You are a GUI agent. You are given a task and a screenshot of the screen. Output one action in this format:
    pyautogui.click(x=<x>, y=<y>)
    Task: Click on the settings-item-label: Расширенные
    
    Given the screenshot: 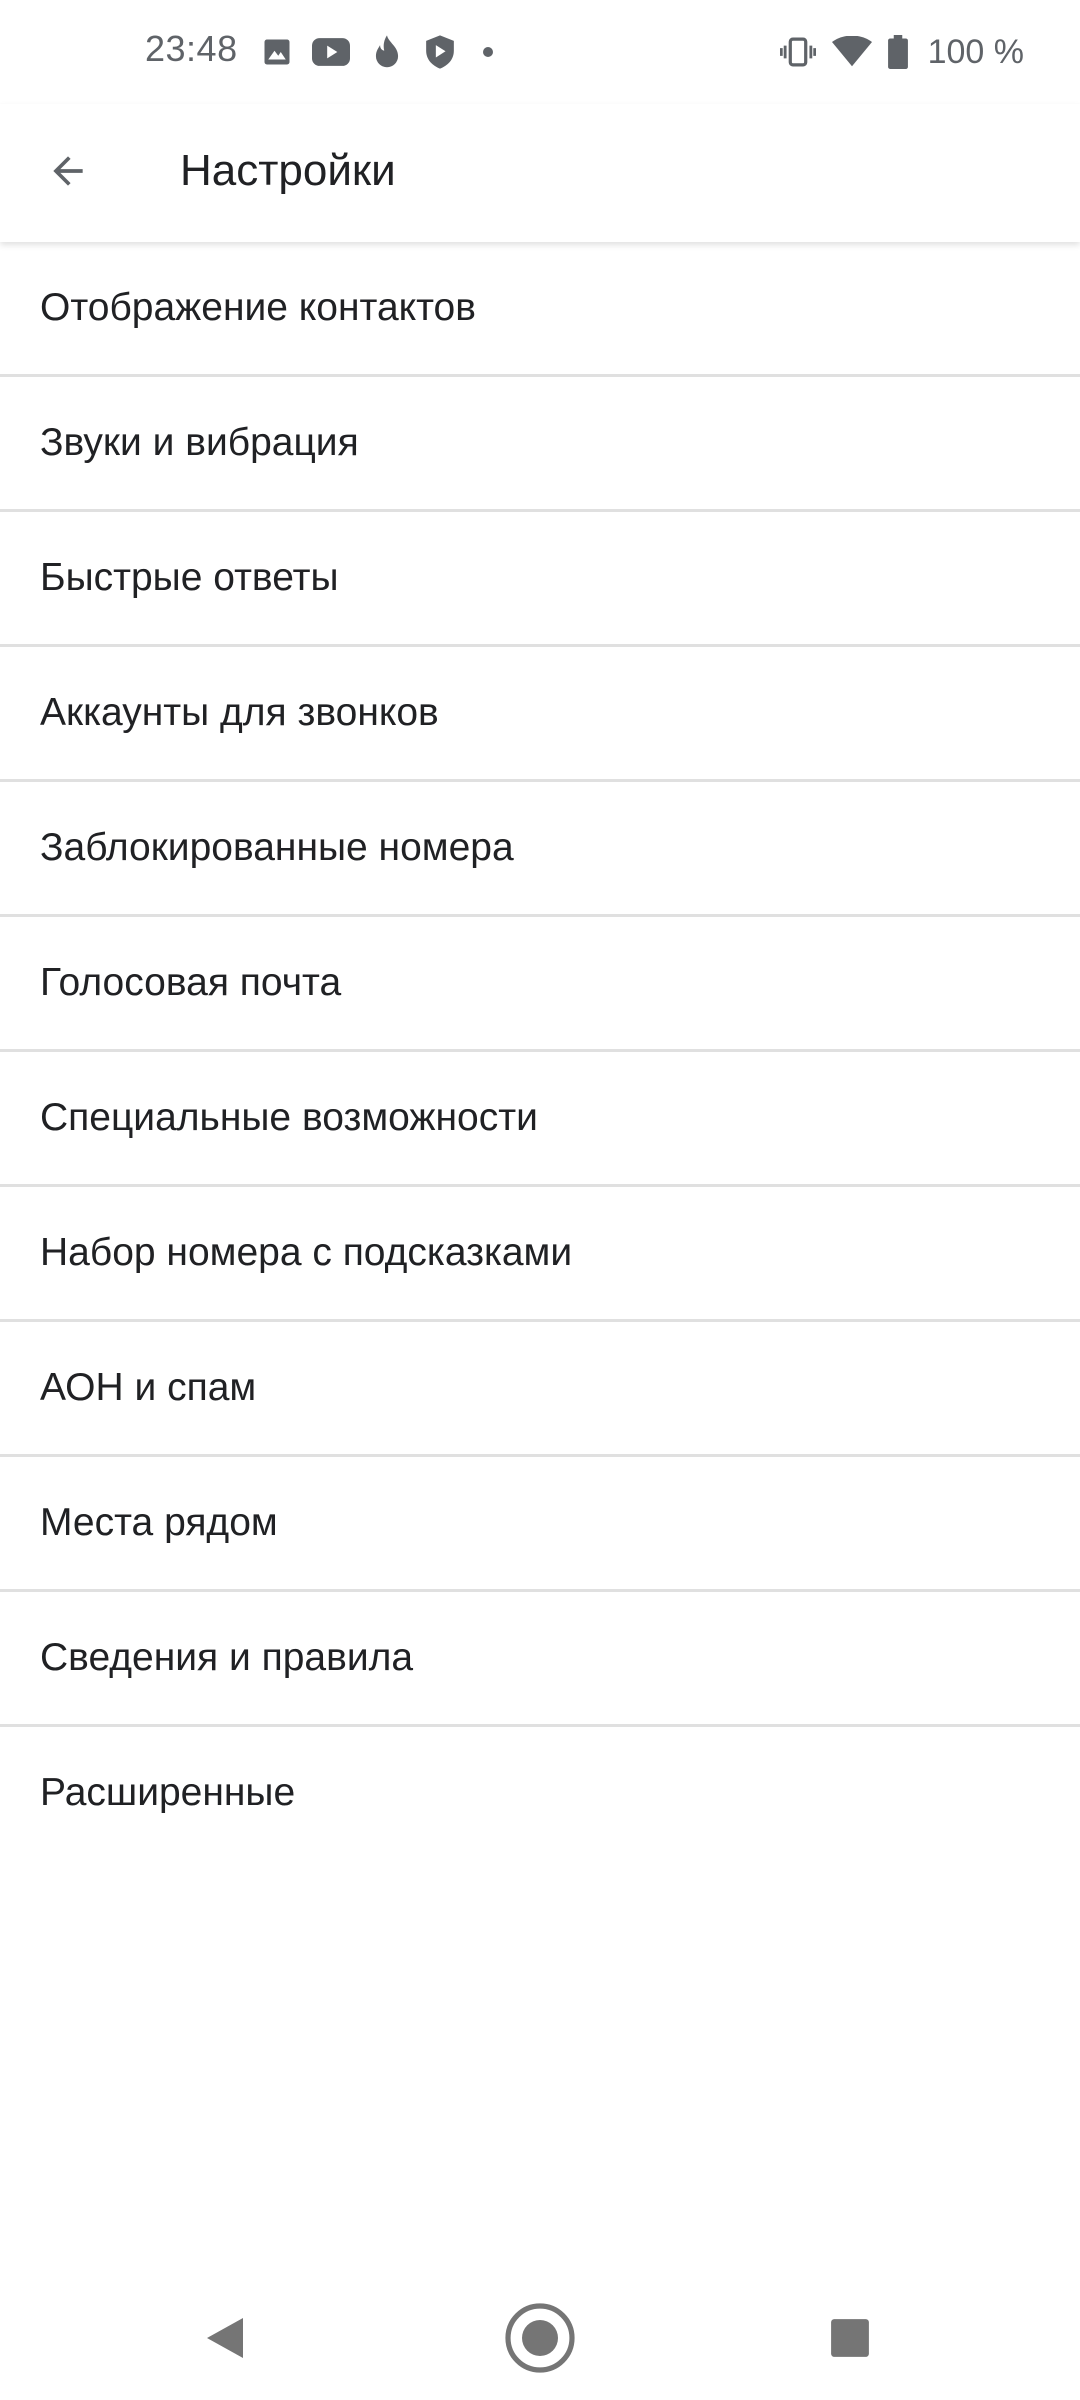 What is the action you would take?
    pyautogui.click(x=168, y=1792)
    